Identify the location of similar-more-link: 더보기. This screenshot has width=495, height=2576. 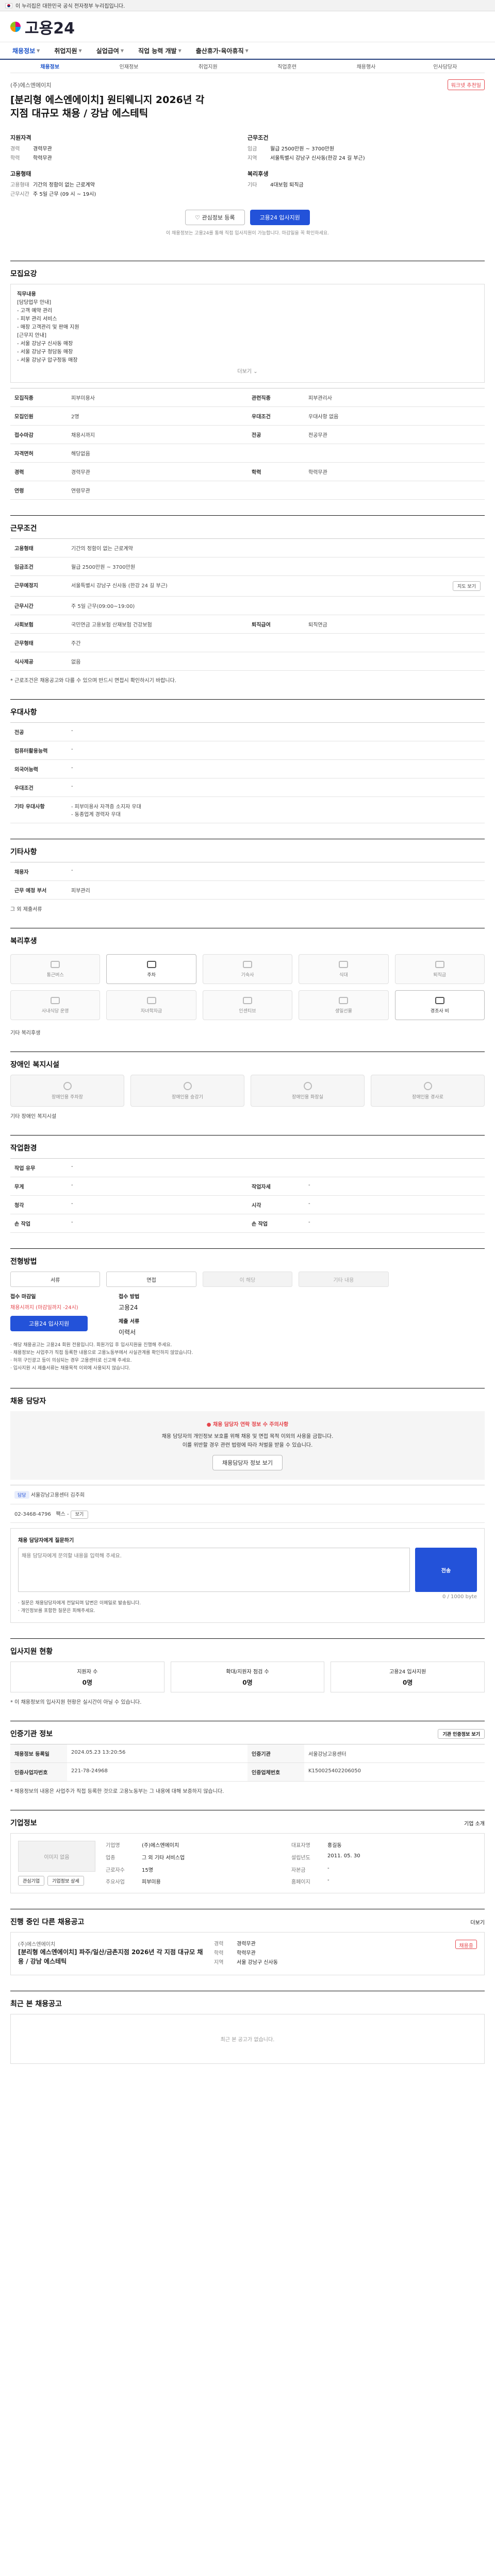
(478, 1922).